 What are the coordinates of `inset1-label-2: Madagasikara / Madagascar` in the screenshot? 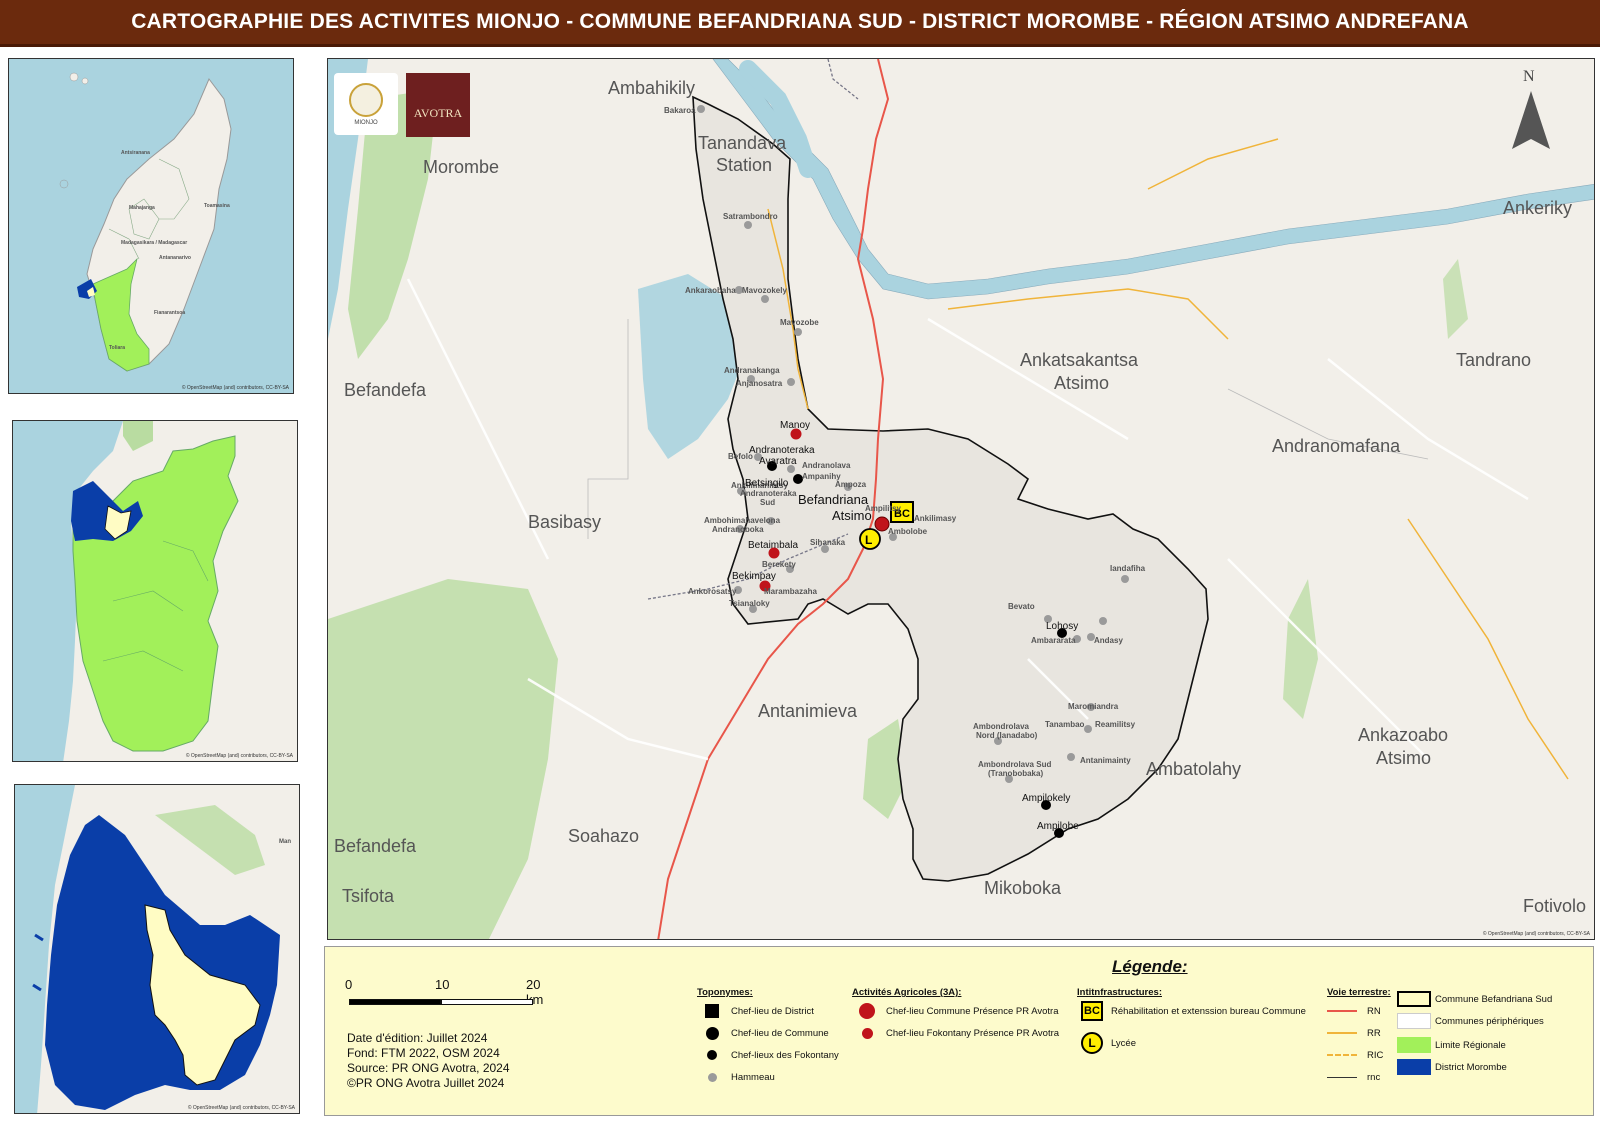 It's located at (154, 243).